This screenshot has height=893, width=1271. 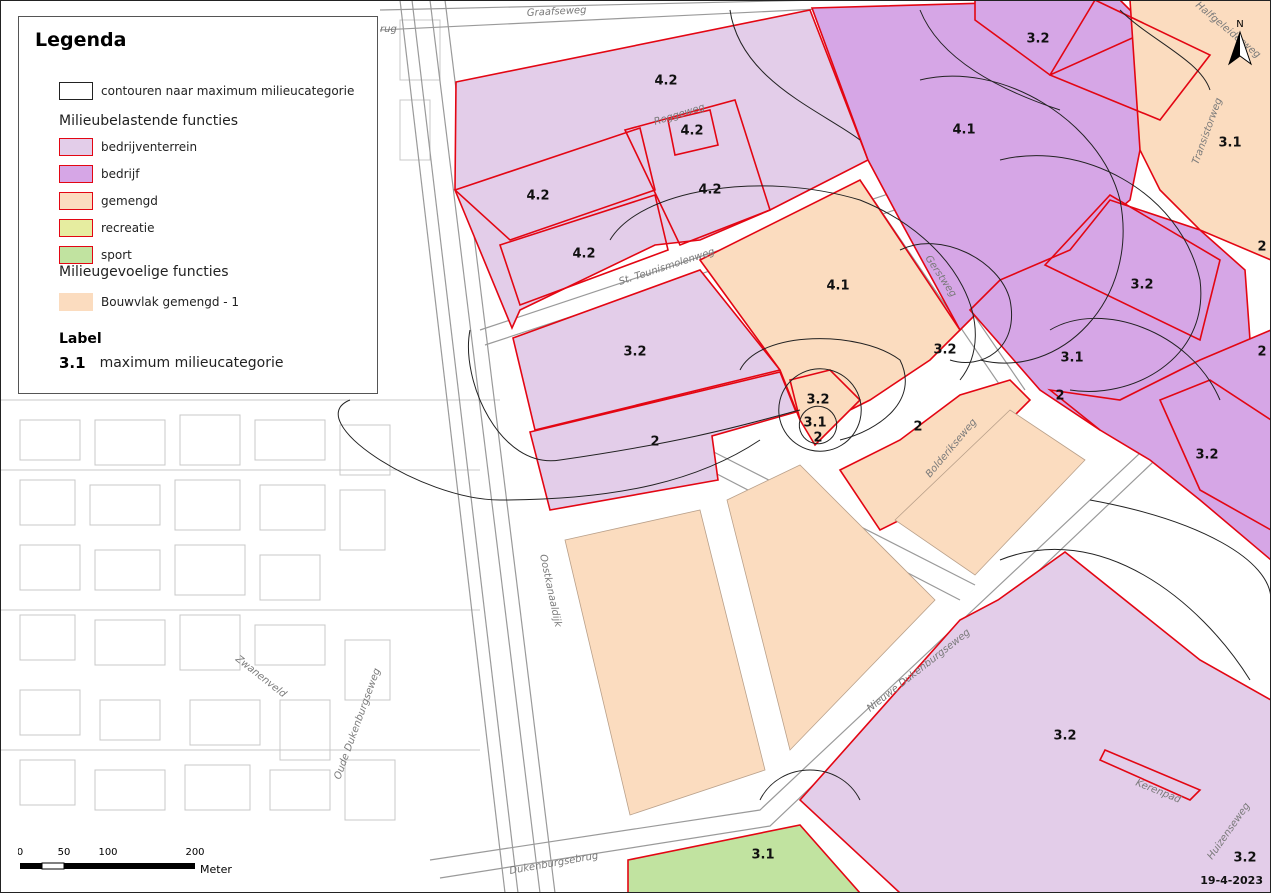 What do you see at coordinates (170, 302) in the screenshot?
I see `legend-item-label: Bouwvlak gemengd - 1` at bounding box center [170, 302].